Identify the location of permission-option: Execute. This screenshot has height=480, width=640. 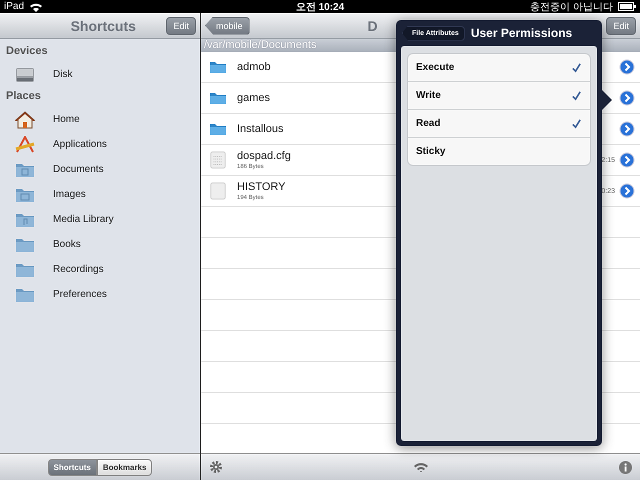
(499, 68).